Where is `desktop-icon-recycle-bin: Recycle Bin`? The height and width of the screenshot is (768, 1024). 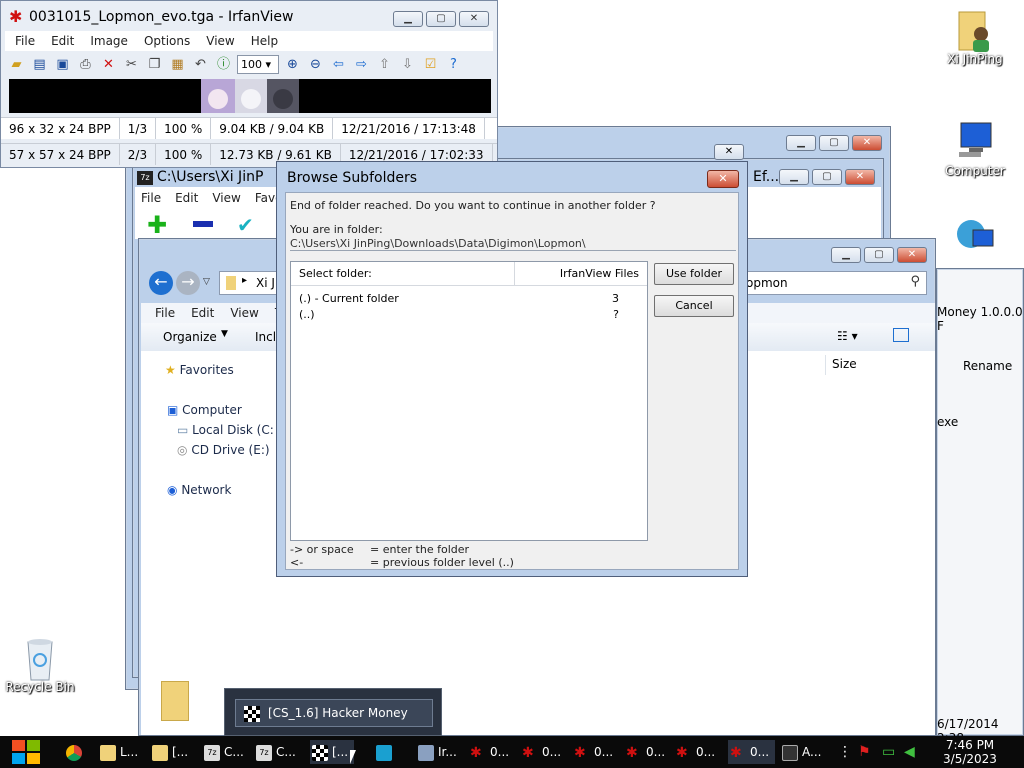
desktop-icon-recycle-bin: Recycle Bin is located at coordinates (40, 665).